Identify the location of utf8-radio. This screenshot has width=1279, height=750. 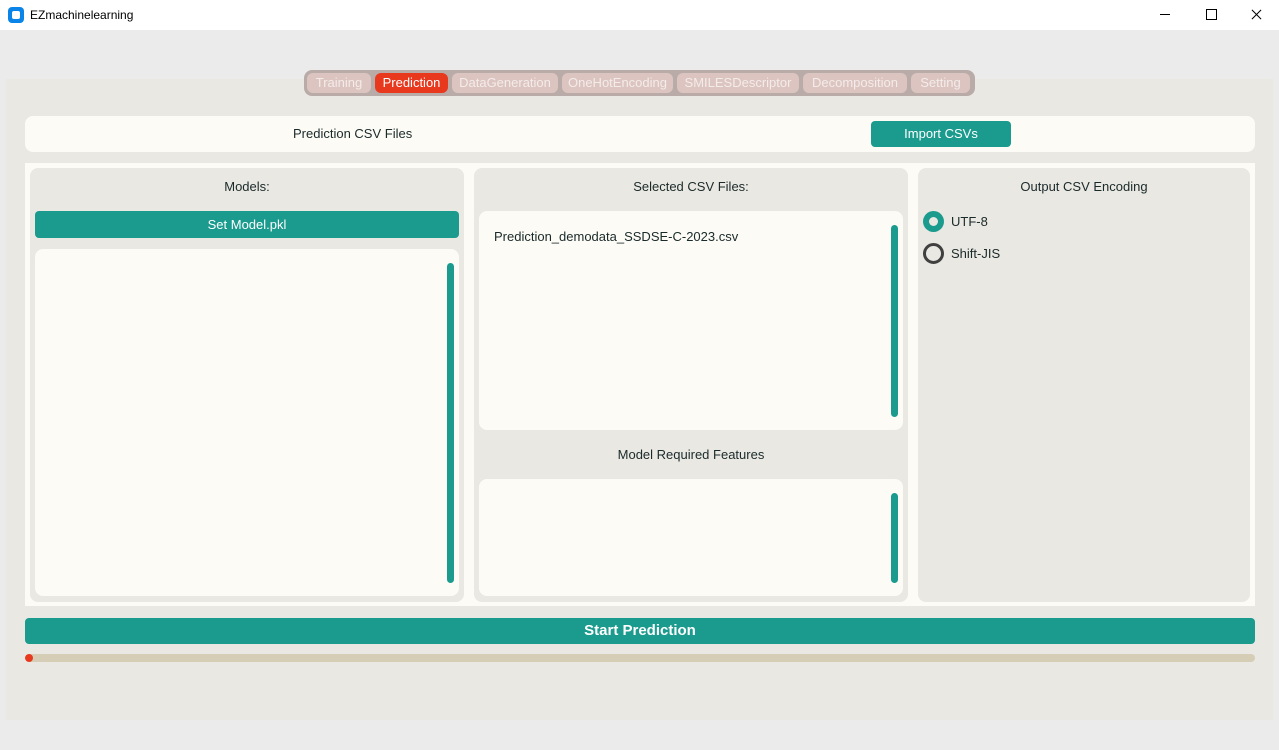
(933, 221).